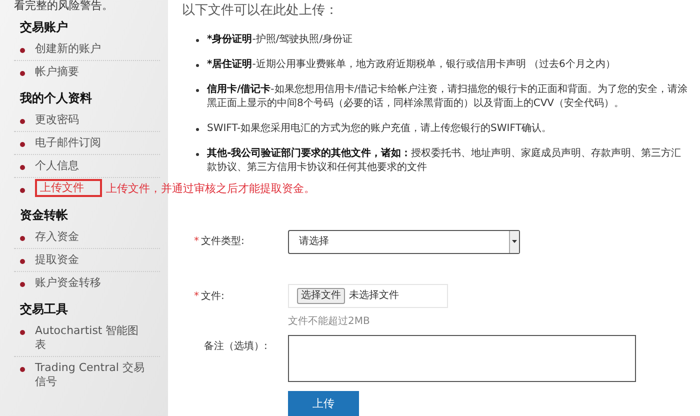  Describe the element at coordinates (236, 346) in the screenshot. I see `field-label: 备注（选填）:` at that location.